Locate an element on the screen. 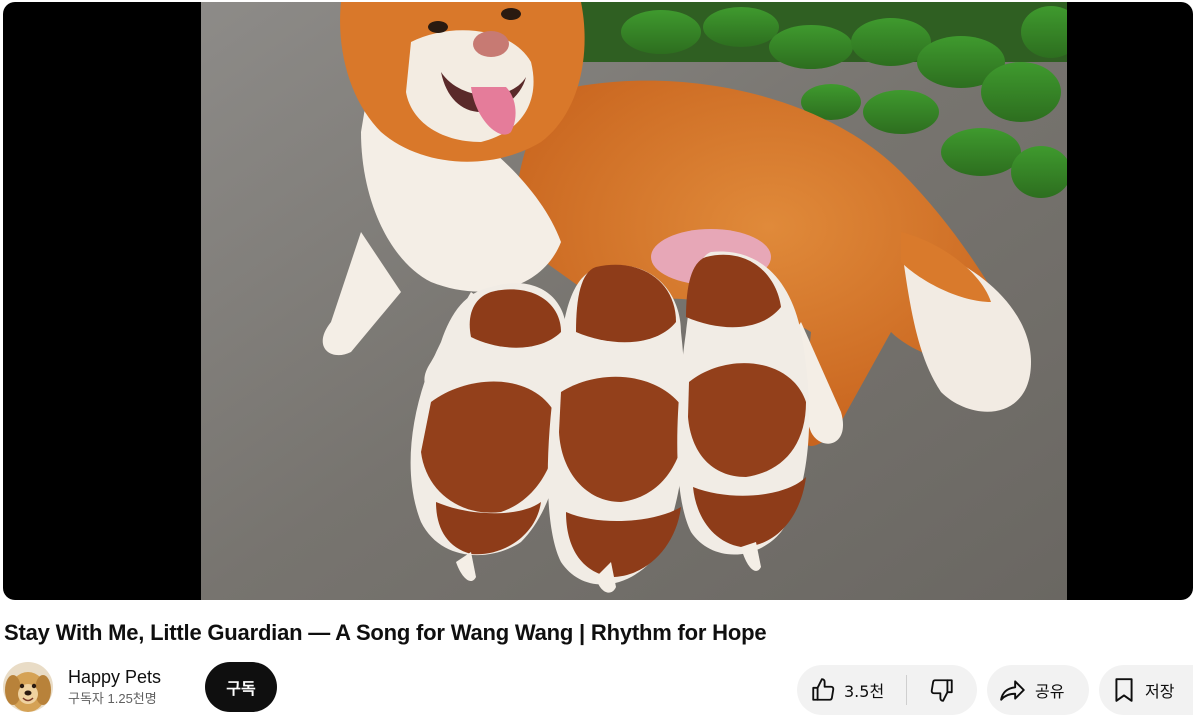  channel-owner: Happy Pets 구독자 1.25천명 구독 is located at coordinates (140, 687).